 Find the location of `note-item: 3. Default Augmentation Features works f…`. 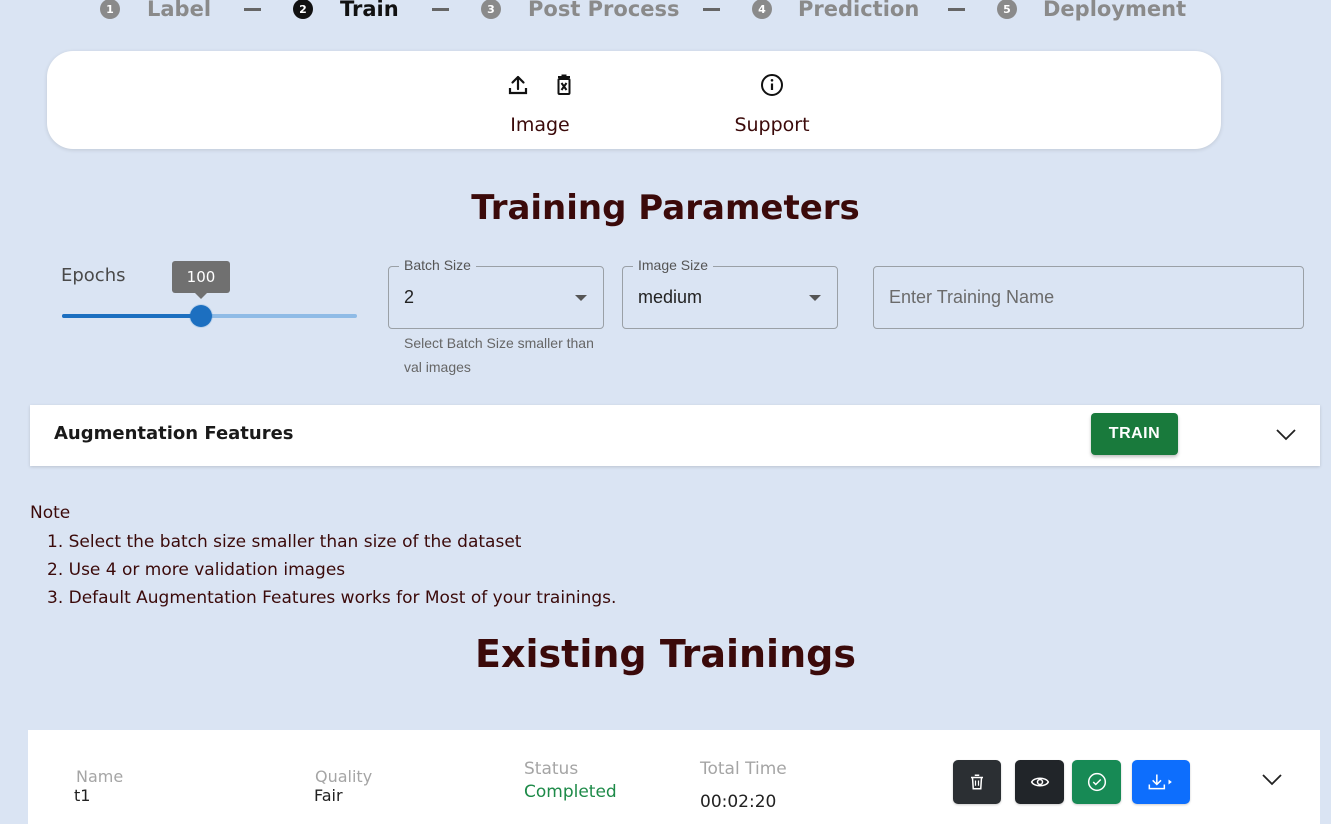

note-item: 3. Default Augmentation Features works f… is located at coordinates (332, 598).